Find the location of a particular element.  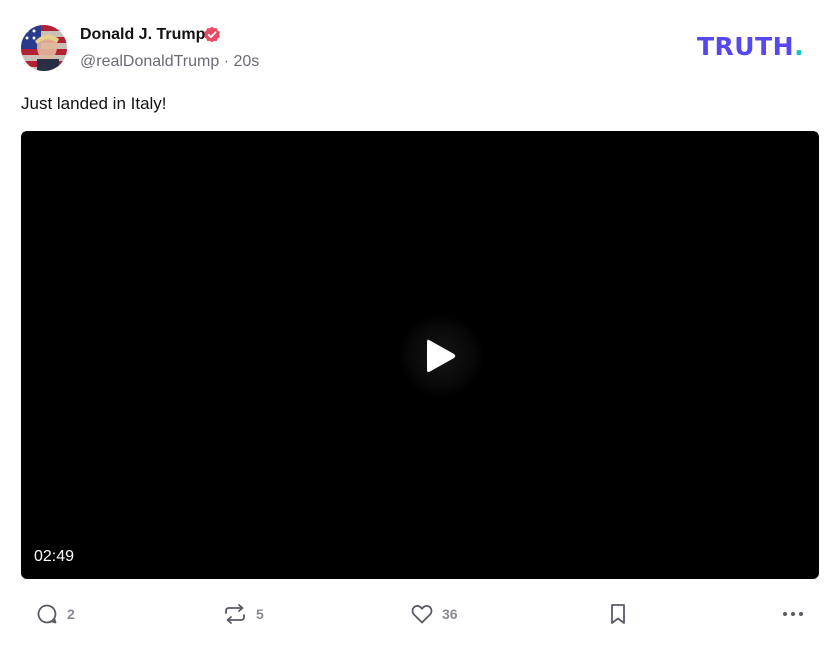

more-options-button is located at coordinates (793, 614).